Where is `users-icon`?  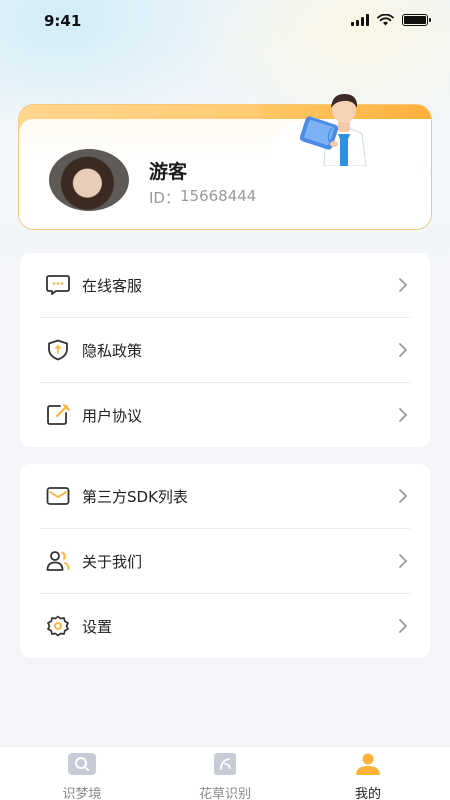 users-icon is located at coordinates (58, 561).